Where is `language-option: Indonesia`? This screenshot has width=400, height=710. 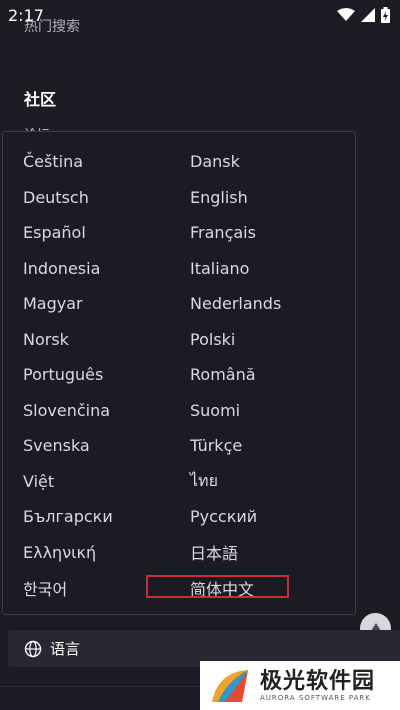 language-option: Indonesia is located at coordinates (106, 269).